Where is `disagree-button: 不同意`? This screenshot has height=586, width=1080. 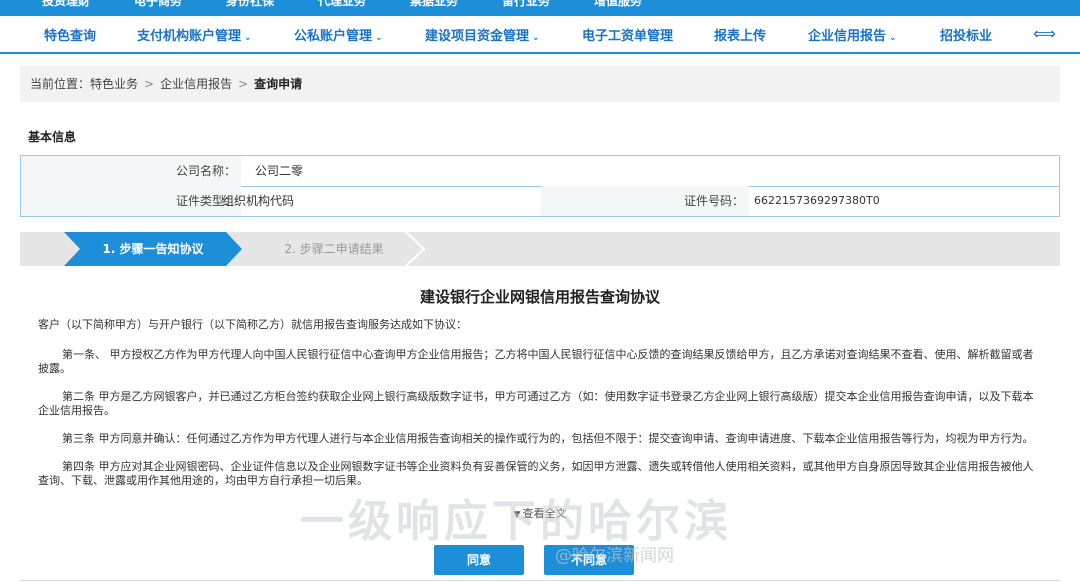 disagree-button: 不同意 is located at coordinates (589, 560).